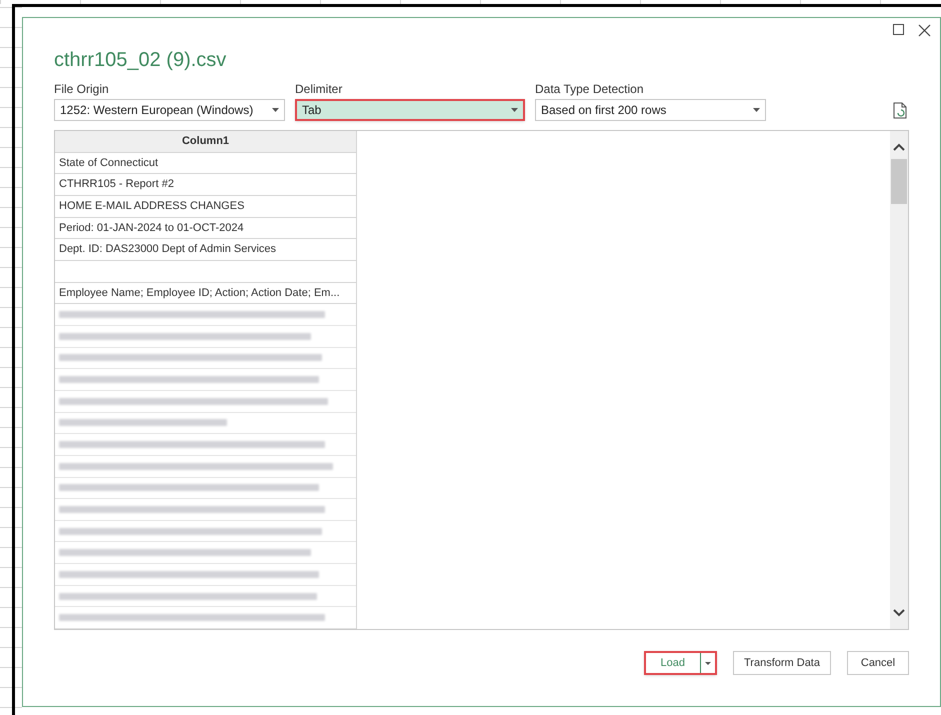 The height and width of the screenshot is (715, 941). I want to click on field-label: Delimiter, so click(319, 89).